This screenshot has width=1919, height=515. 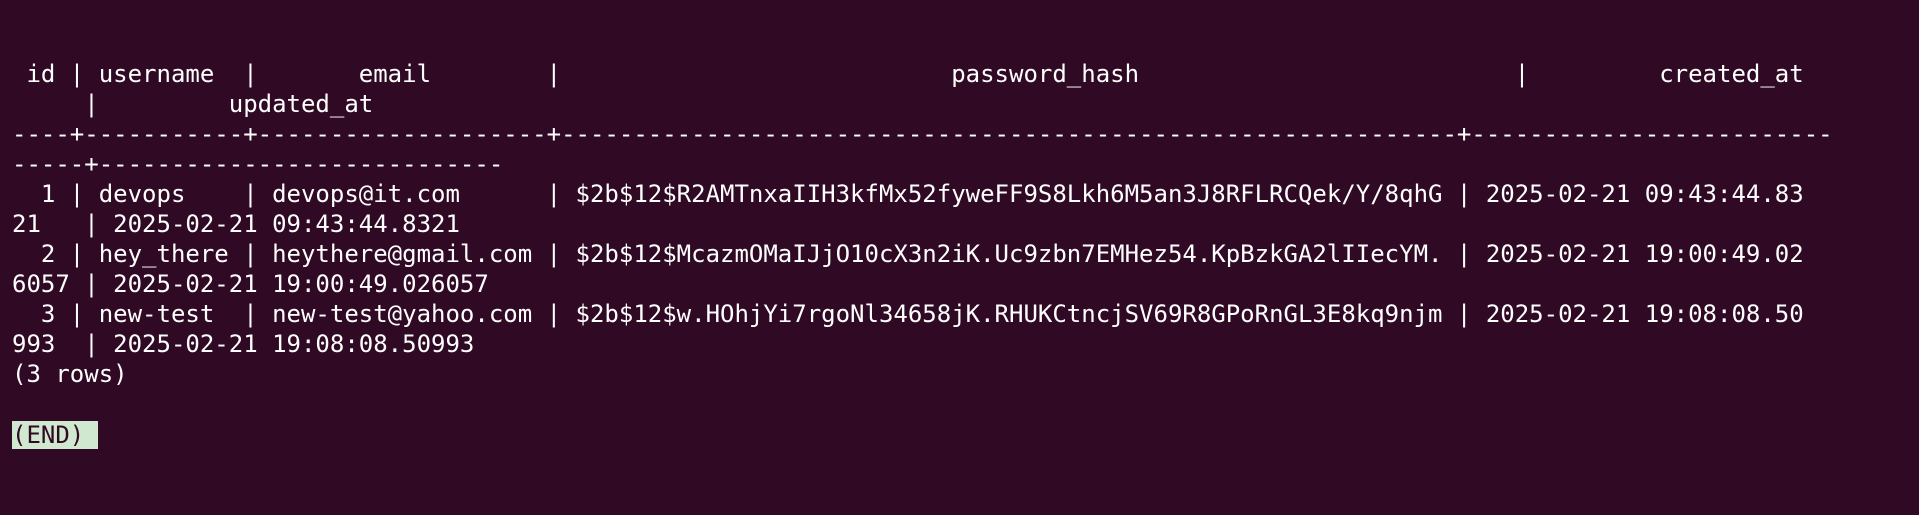 I want to click on pager-end-prompt: (END), so click(x=55, y=435).